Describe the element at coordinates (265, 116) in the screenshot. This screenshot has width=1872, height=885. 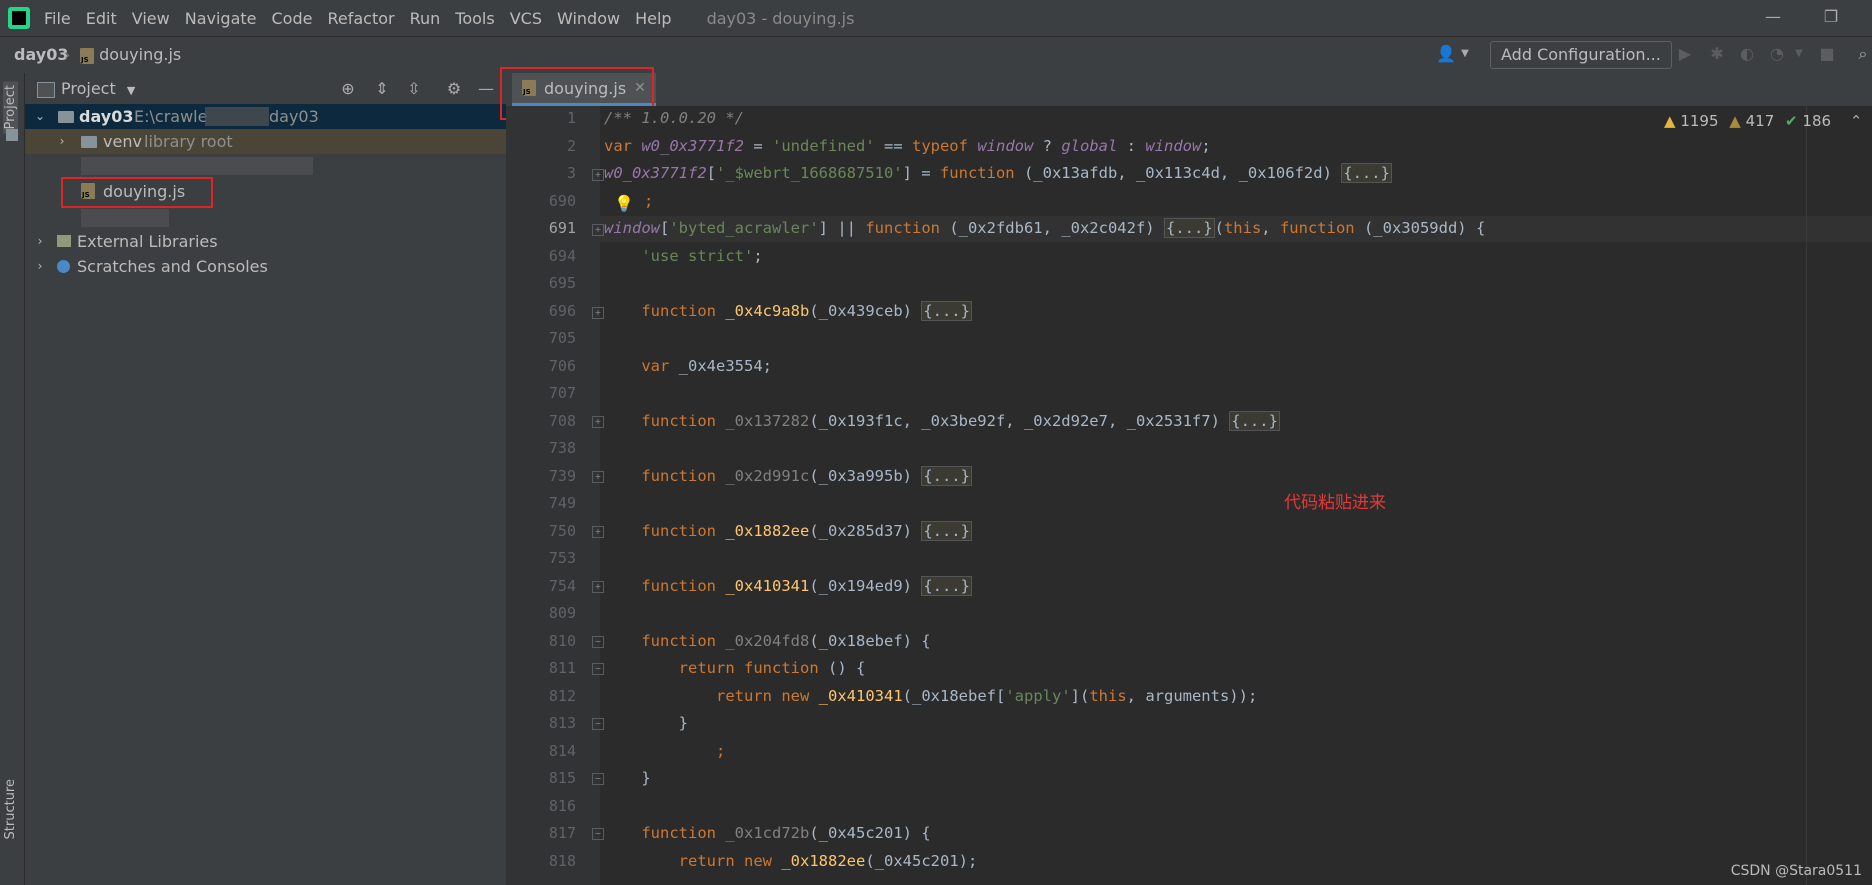
I see `tree-item-day03: ⌄ day03 E:\crawle day03` at that location.